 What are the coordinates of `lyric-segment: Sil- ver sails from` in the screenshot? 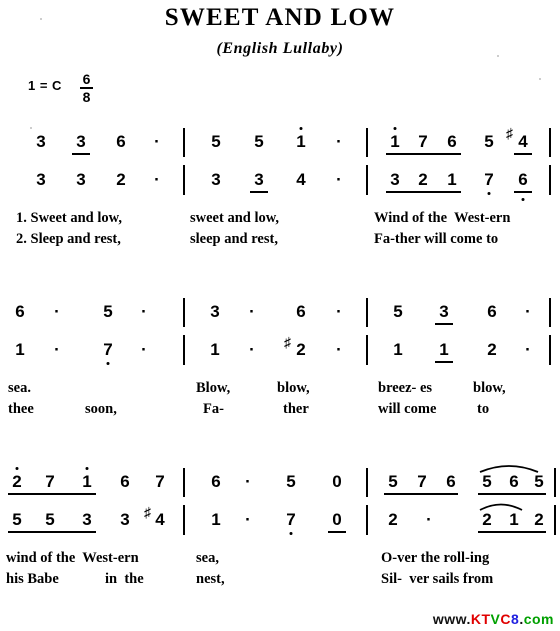 It's located at (437, 579).